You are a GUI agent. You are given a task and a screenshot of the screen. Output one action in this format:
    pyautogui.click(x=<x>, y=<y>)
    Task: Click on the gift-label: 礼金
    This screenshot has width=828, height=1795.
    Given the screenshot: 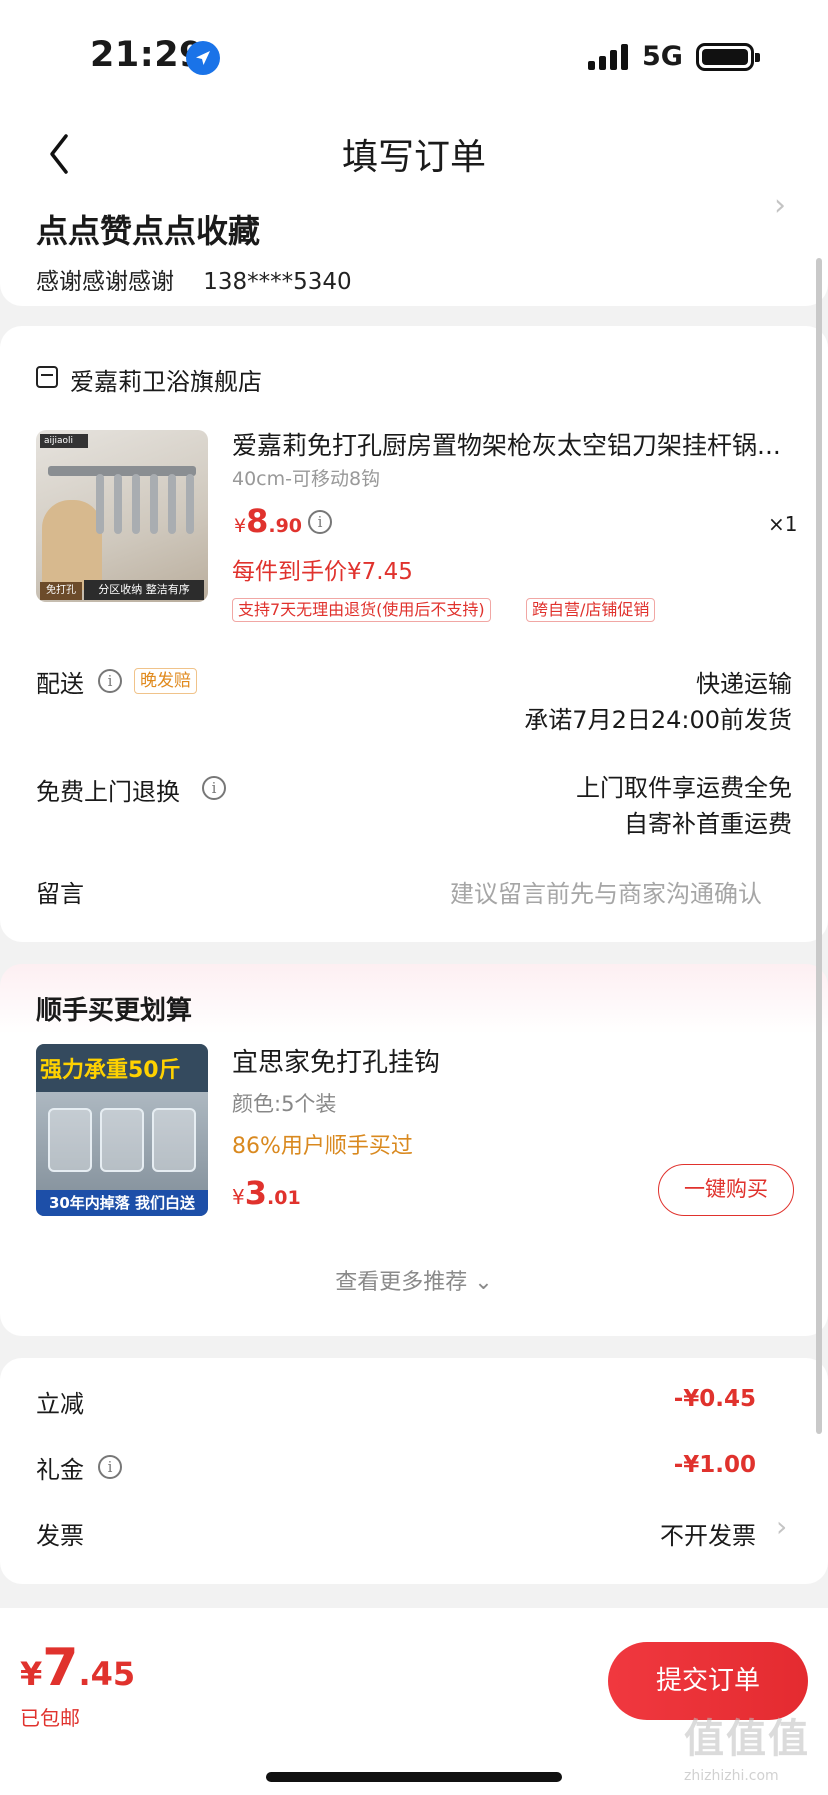 What is the action you would take?
    pyautogui.click(x=60, y=1470)
    